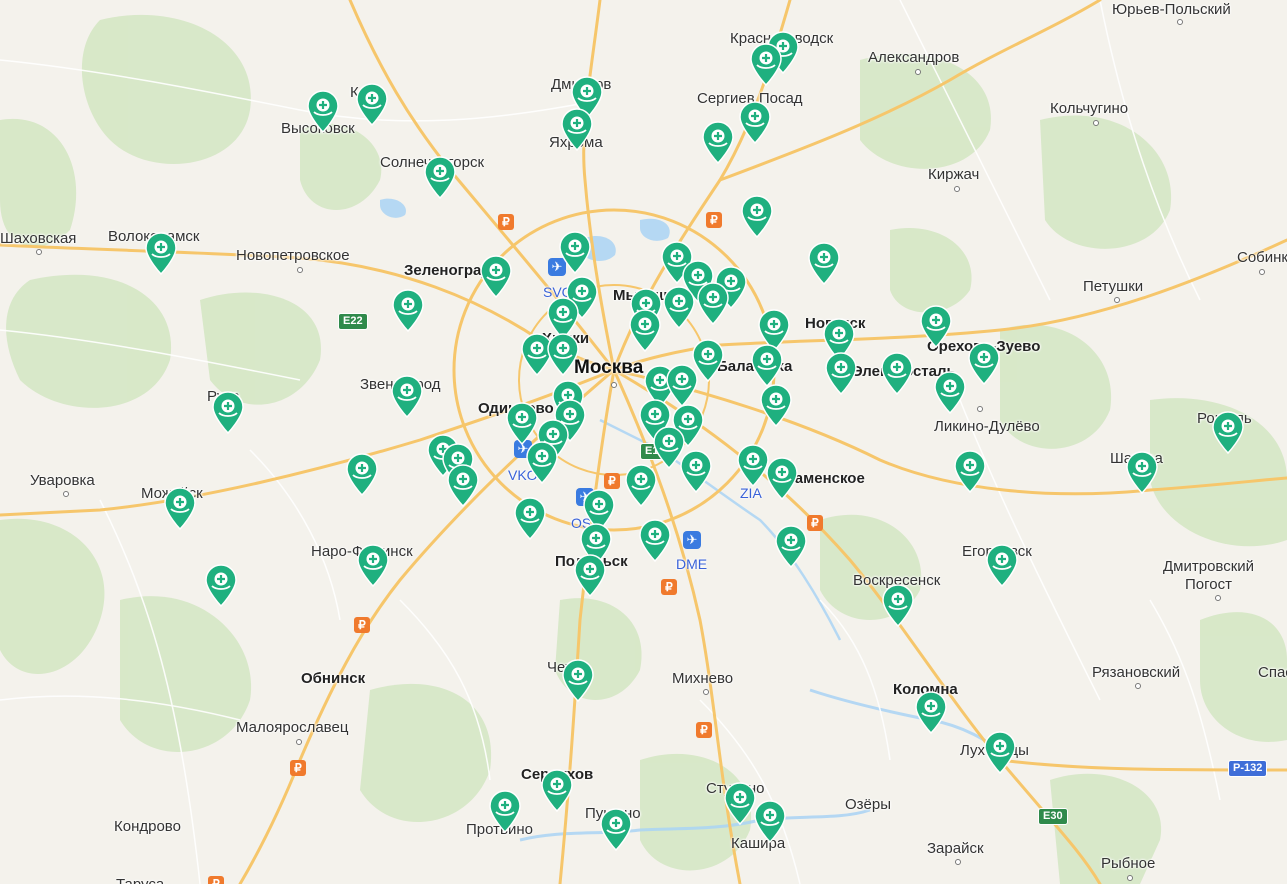  Describe the element at coordinates (1130, 878) in the screenshot. I see `settlement-dot-rybnoe` at that location.